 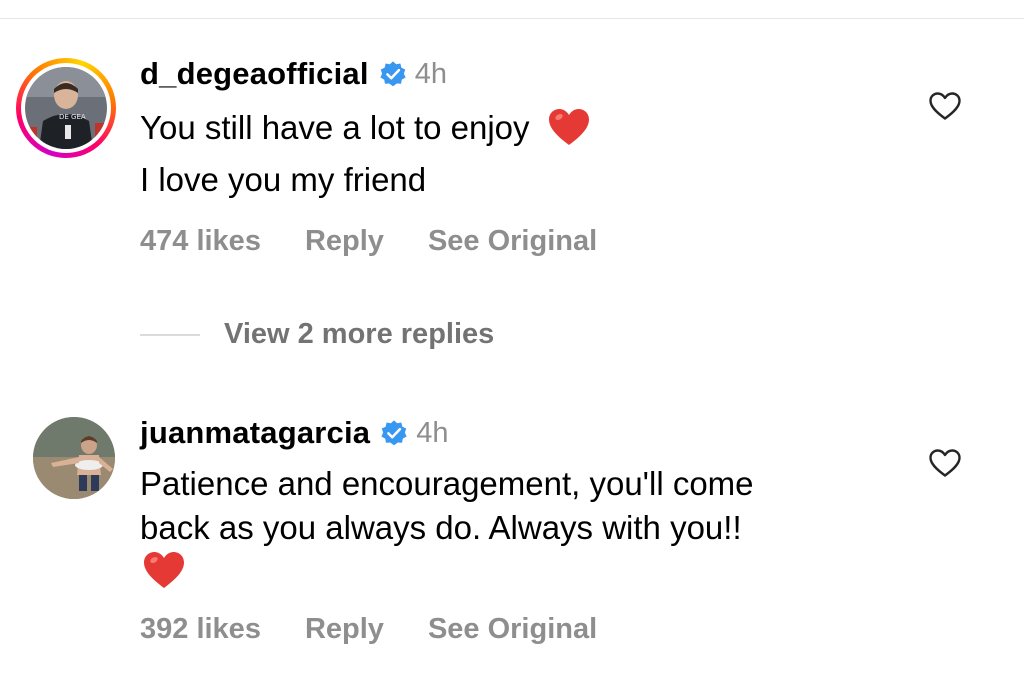 I want to click on likes-count: 392 likes, so click(x=200, y=629).